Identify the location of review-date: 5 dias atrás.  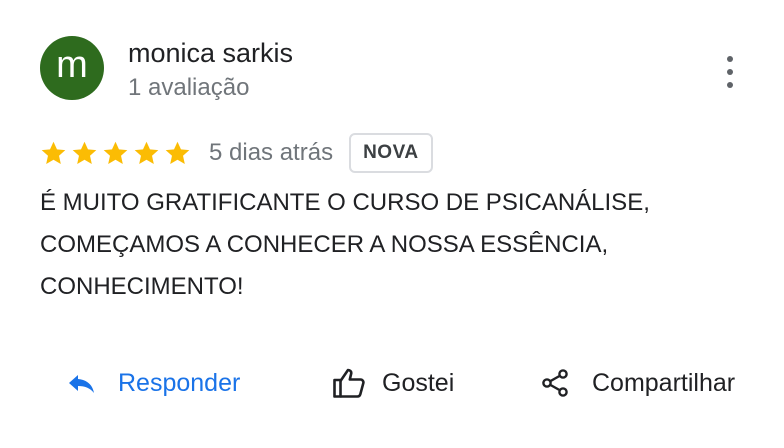
(271, 152).